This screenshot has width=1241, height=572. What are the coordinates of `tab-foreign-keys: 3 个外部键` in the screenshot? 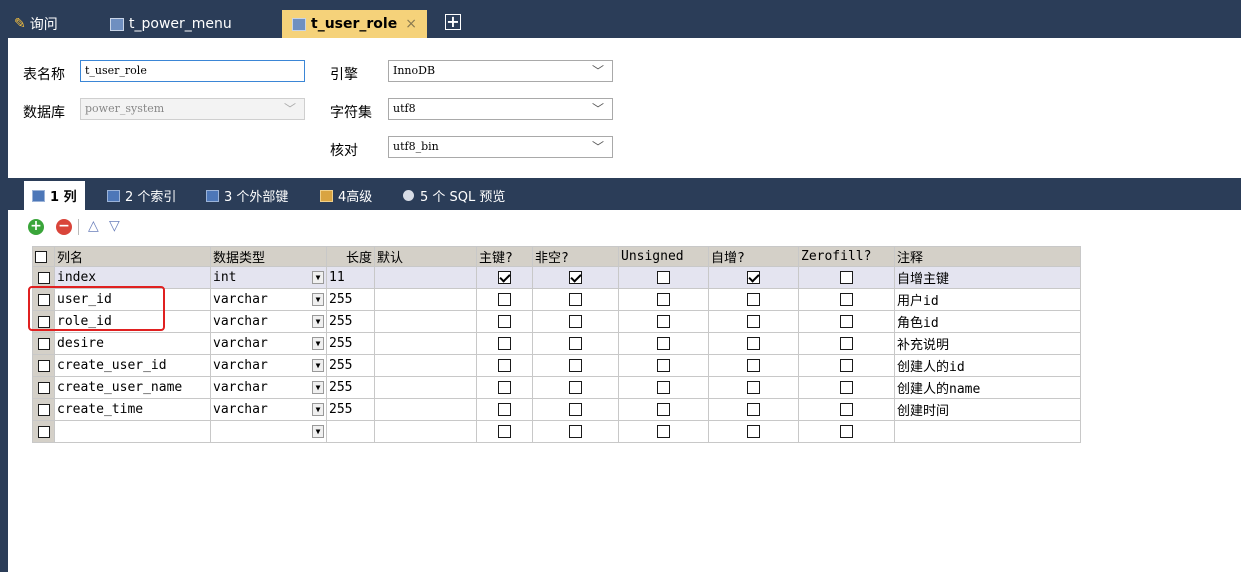 It's located at (247, 195).